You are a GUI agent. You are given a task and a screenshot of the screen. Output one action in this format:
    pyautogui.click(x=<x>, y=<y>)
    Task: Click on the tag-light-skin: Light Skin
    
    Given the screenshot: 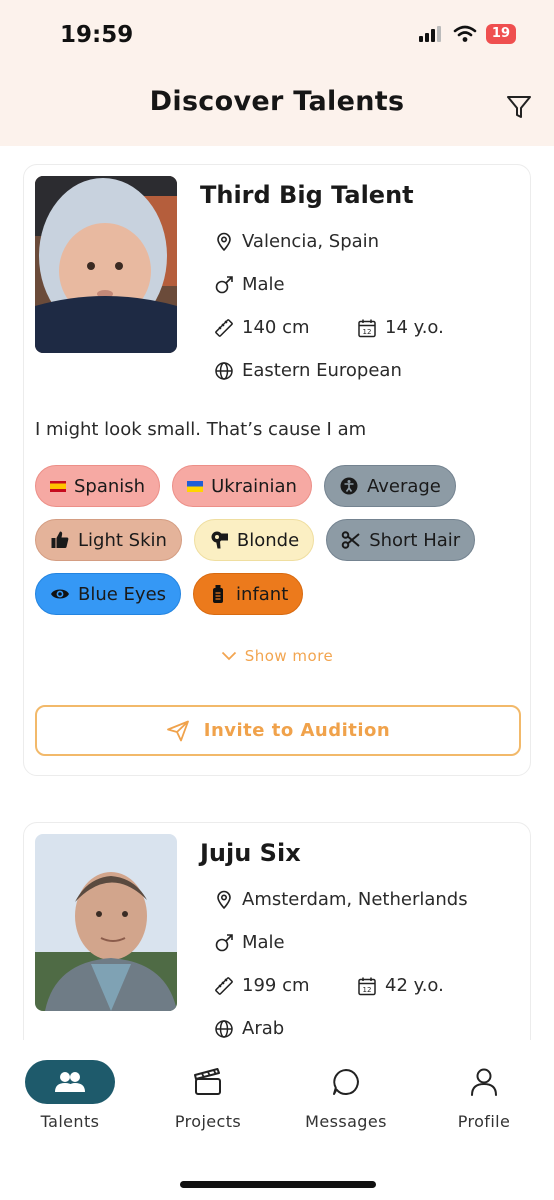 What is the action you would take?
    pyautogui.click(x=108, y=540)
    